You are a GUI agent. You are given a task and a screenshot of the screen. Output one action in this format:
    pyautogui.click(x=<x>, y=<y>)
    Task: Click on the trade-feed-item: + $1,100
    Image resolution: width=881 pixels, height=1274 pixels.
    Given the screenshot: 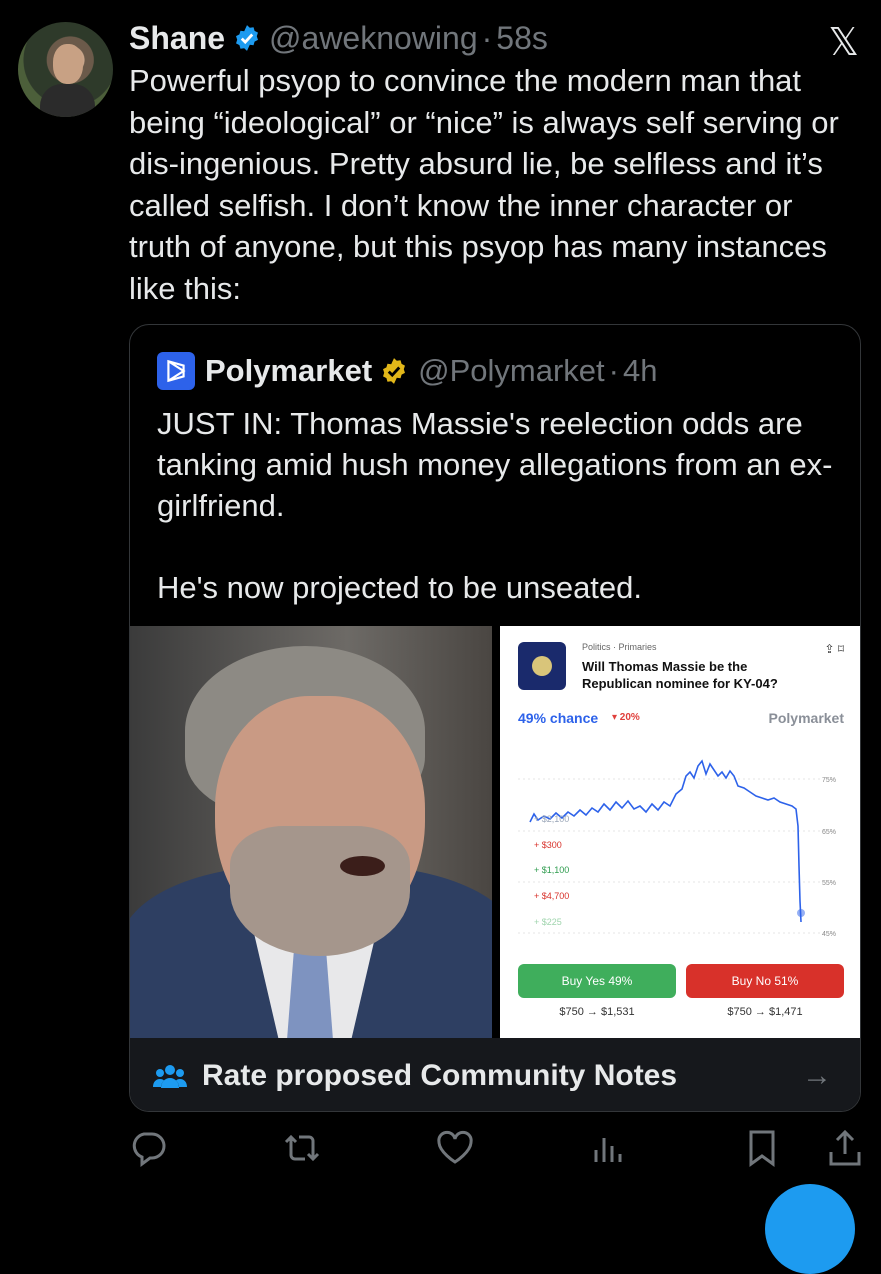 What is the action you would take?
    pyautogui.click(x=551, y=870)
    